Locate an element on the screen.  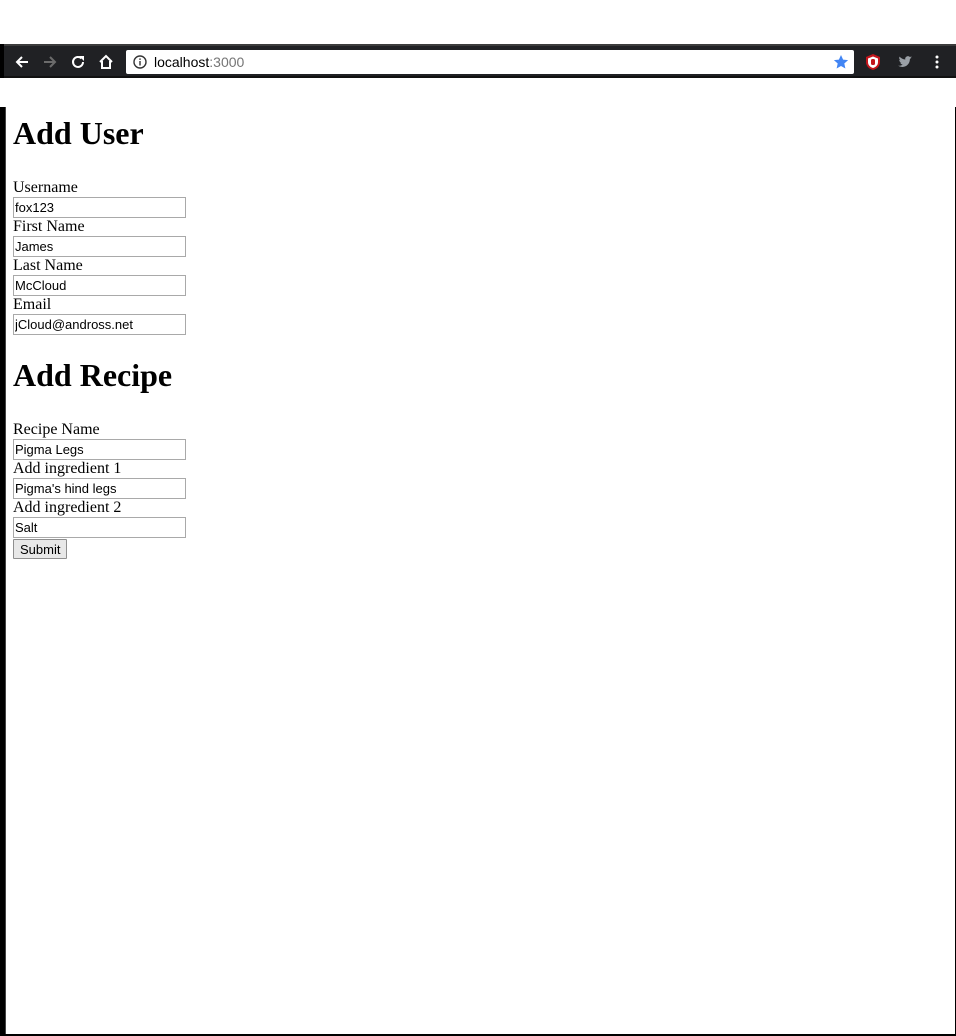
recipe-name-input is located at coordinates (99, 449).